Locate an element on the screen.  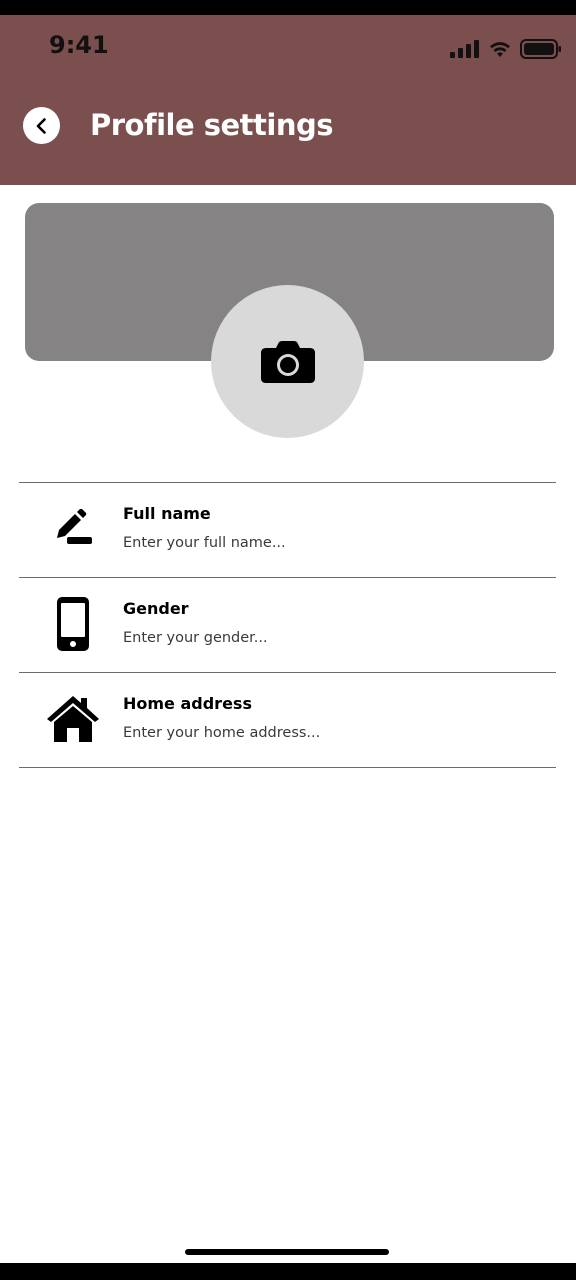
wifi-icon is located at coordinates (500, 49).